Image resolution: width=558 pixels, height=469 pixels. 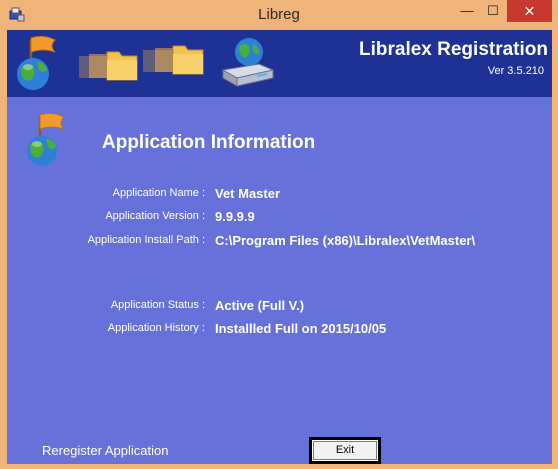 I want to click on app-history-label: Application History :, so click(x=156, y=328).